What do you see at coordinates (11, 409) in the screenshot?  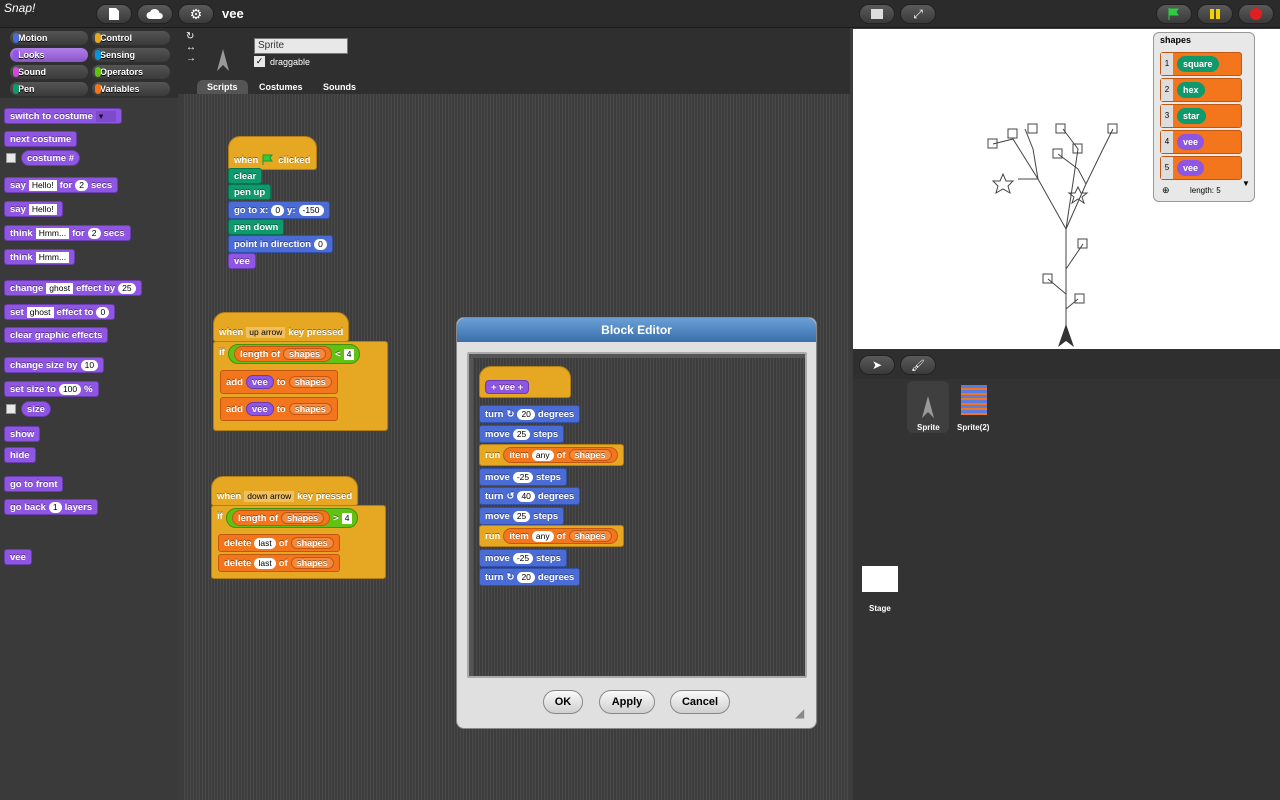 I see `size-checkbox` at bounding box center [11, 409].